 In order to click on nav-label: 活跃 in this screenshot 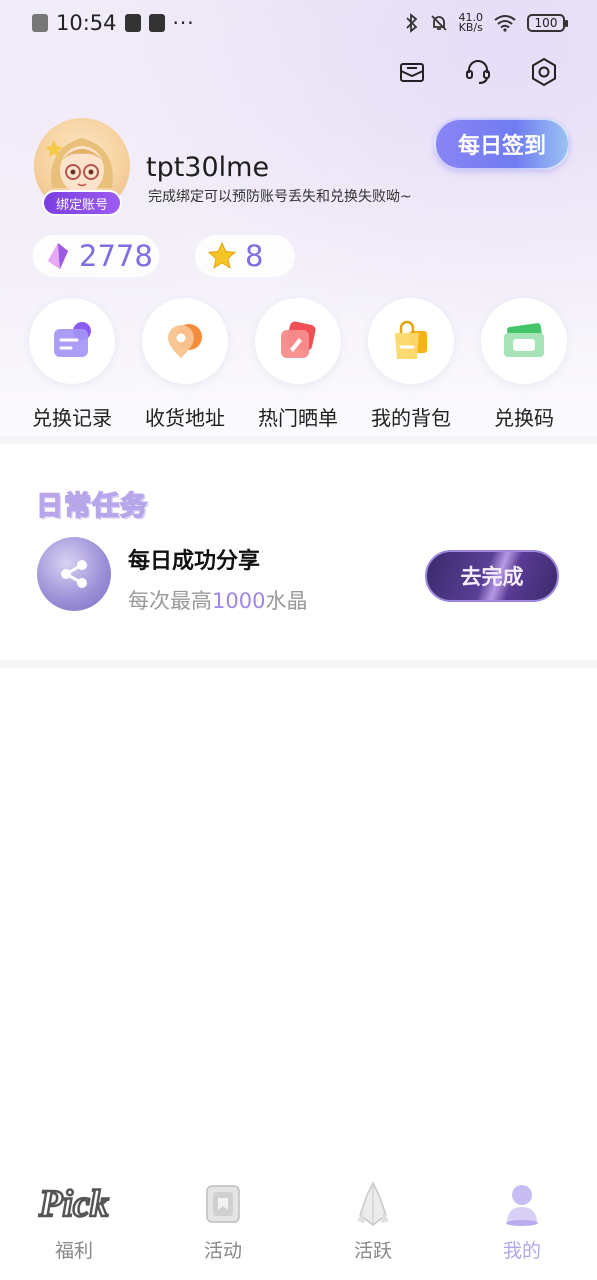, I will do `click(372, 1251)`.